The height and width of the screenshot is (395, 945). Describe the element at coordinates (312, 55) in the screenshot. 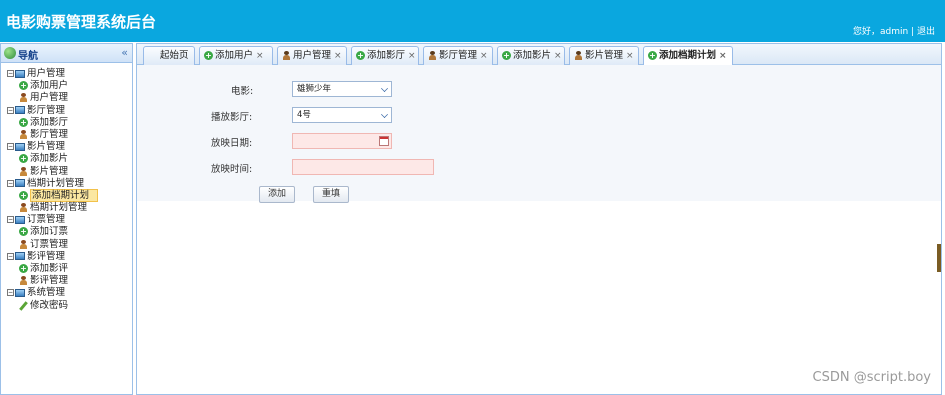

I see `tab: 用户管理 ×` at that location.